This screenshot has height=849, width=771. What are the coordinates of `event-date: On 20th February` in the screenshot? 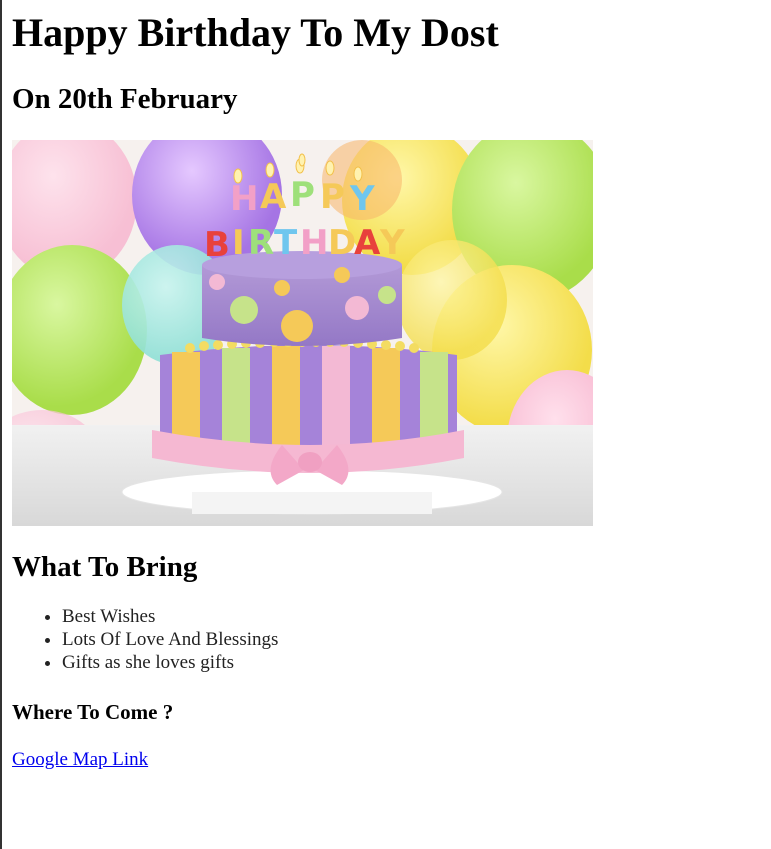 It's located at (125, 99).